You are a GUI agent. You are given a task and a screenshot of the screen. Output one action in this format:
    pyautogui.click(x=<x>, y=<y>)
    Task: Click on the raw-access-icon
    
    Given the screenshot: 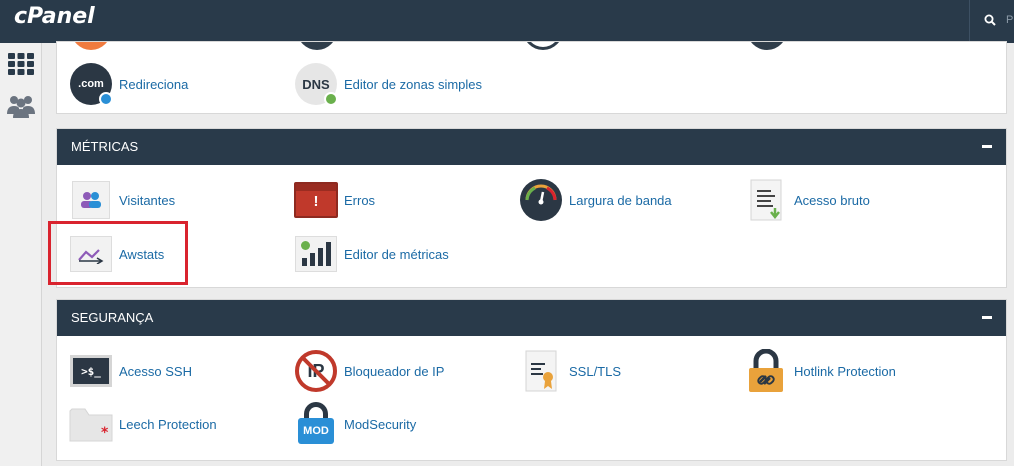 What is the action you would take?
    pyautogui.click(x=766, y=200)
    